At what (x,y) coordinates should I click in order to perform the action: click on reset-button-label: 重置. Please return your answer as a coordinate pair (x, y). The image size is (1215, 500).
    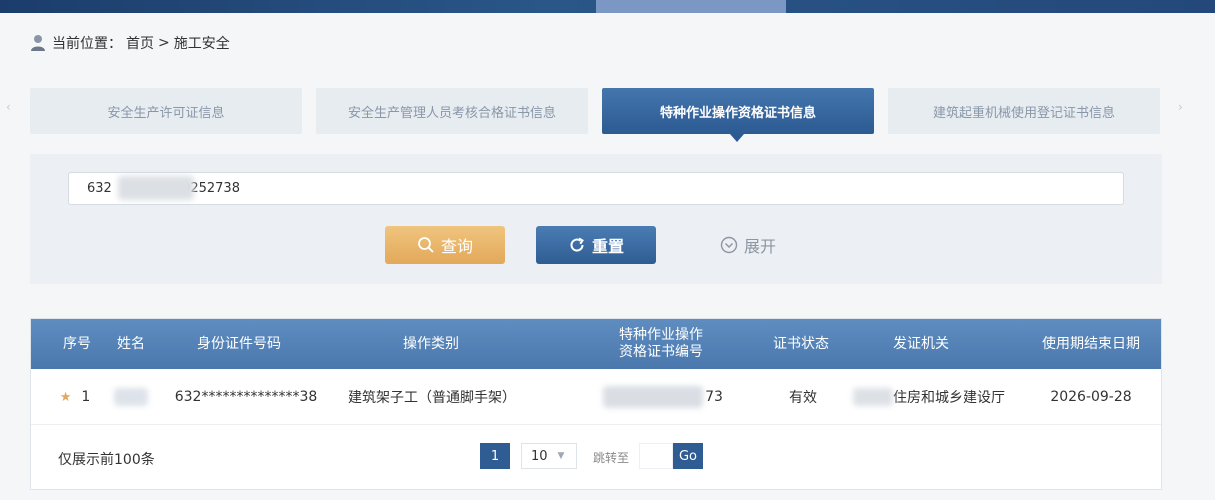
    Looking at the image, I should click on (607, 246).